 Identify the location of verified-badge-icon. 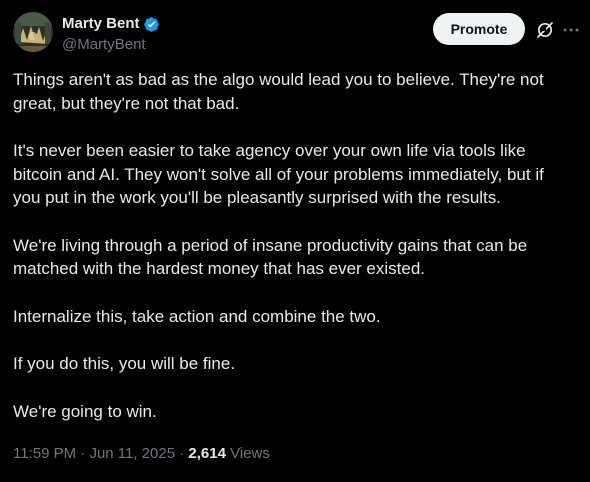
(151, 24).